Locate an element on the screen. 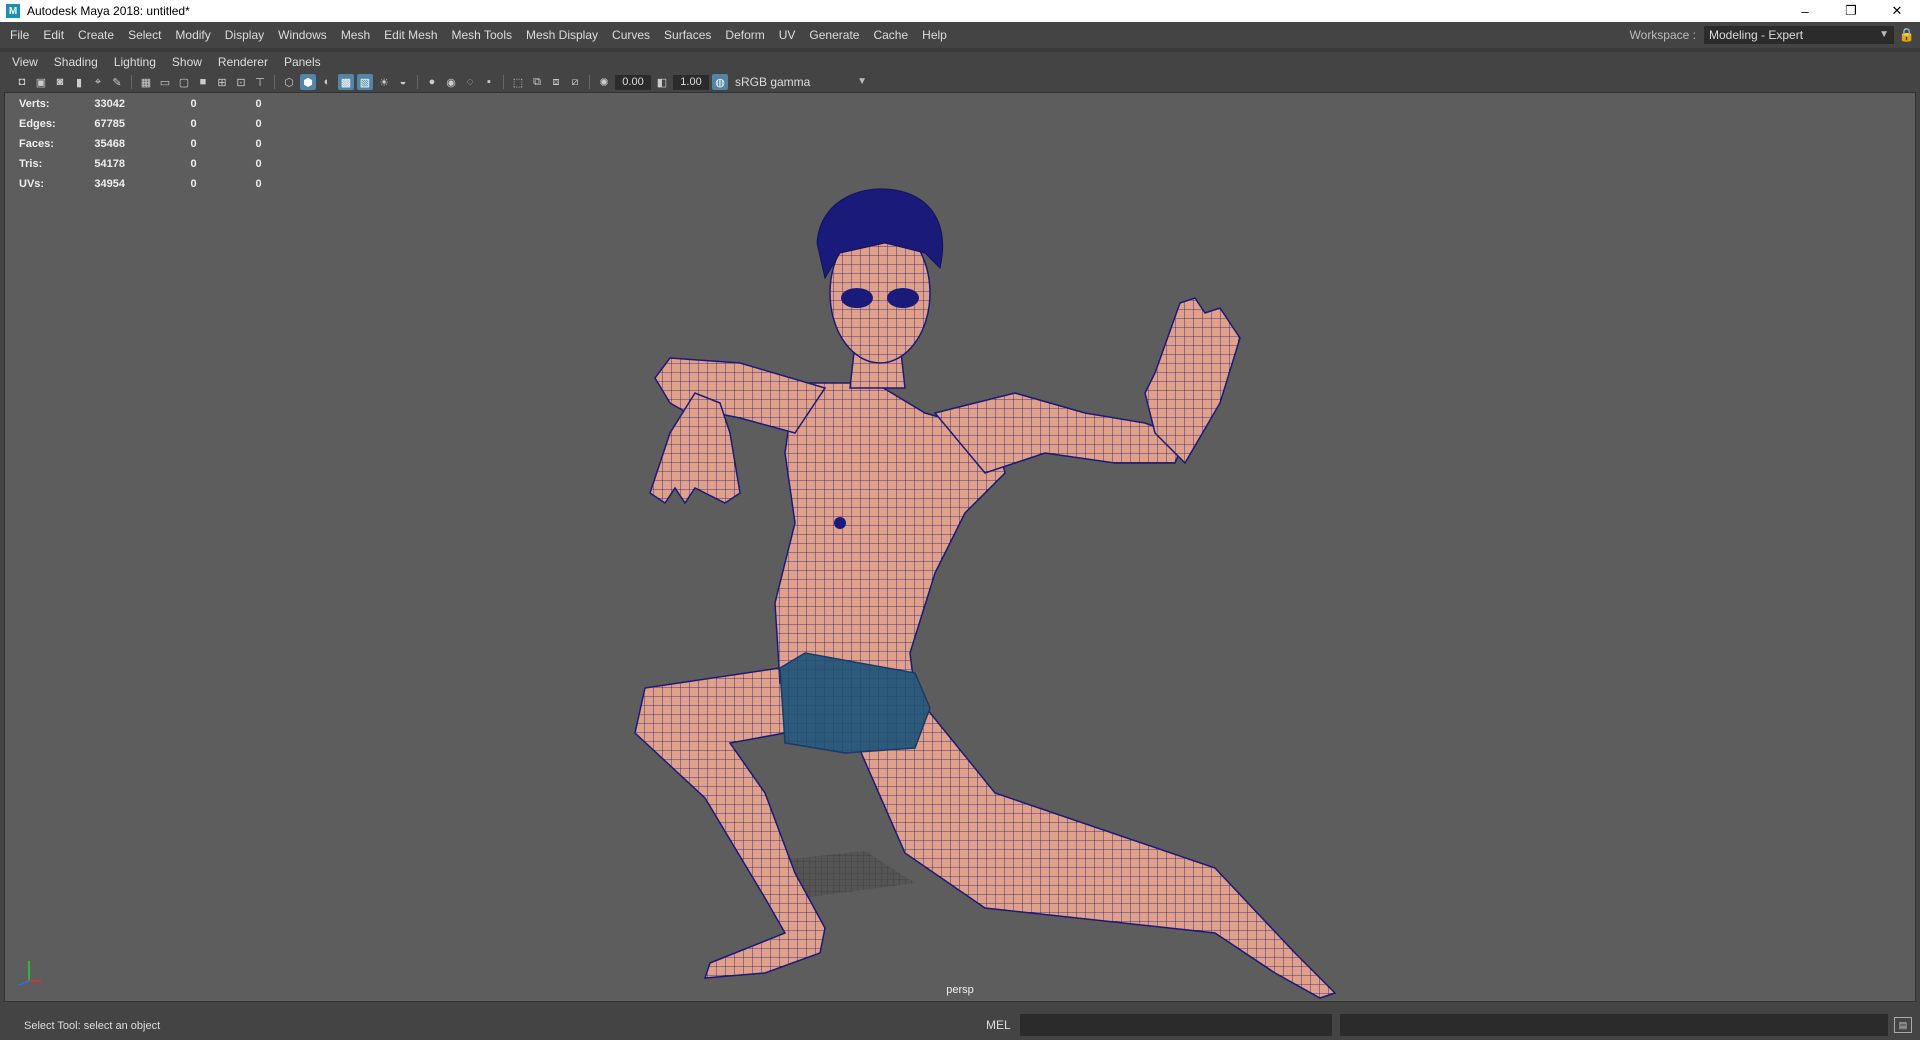  window-title: Autodesk Maya 2018: untitled* is located at coordinates (108, 11).